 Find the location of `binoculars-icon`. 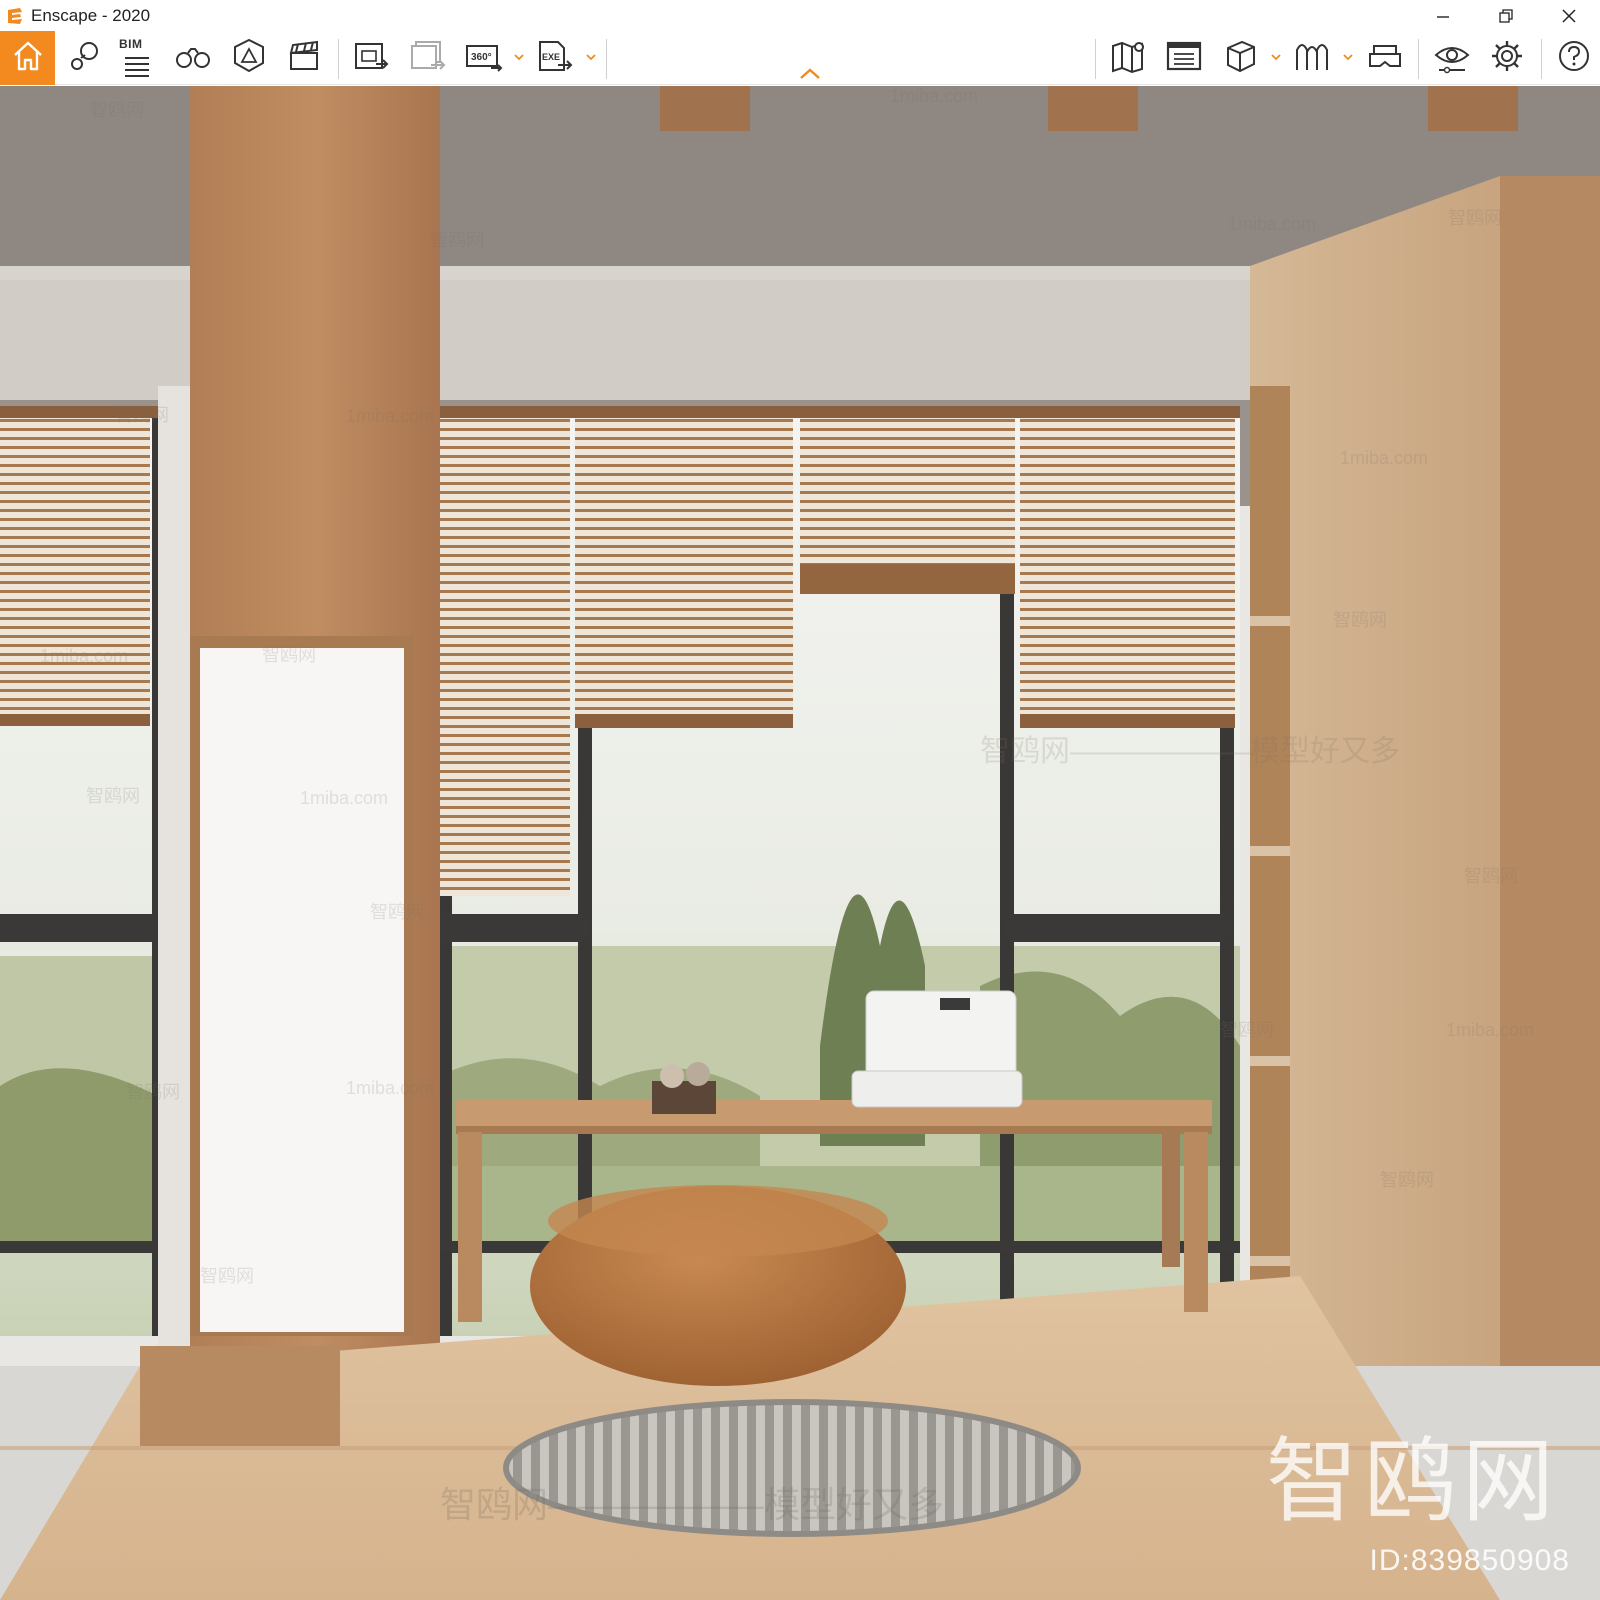

binoculars-icon is located at coordinates (193, 58).